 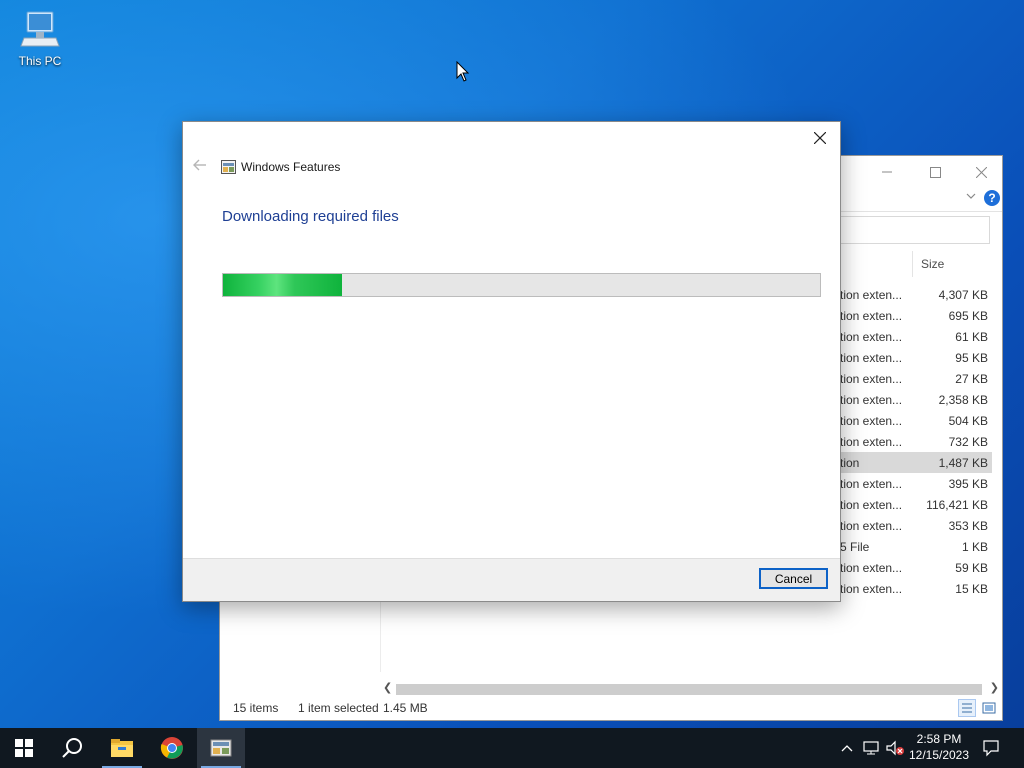 I want to click on desktop-icon-this-pc: This PC, so click(x=40, y=38).